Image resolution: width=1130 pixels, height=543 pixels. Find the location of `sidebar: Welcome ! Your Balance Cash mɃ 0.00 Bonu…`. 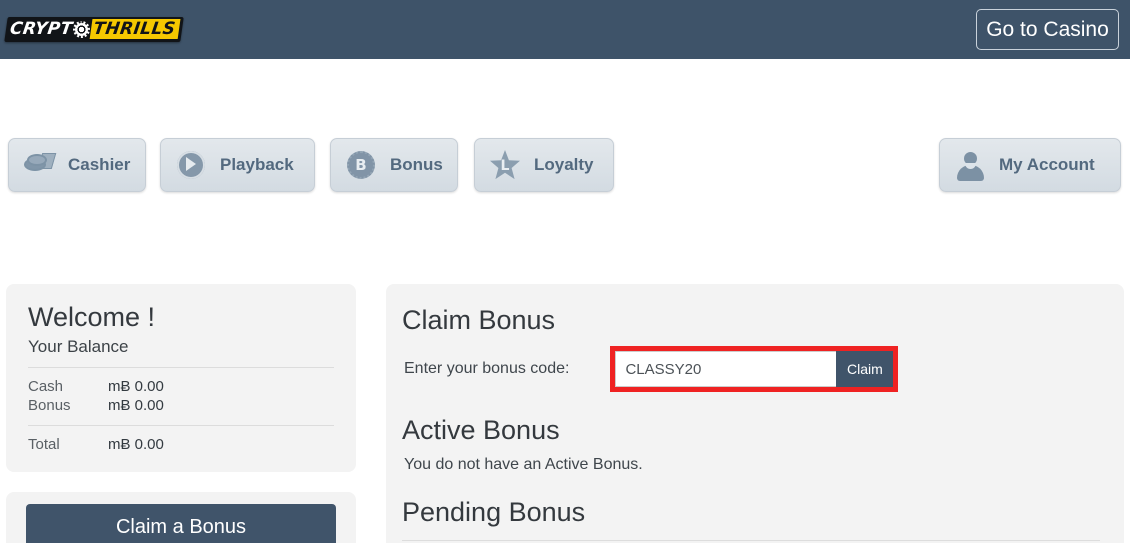

sidebar: Welcome ! Your Balance Cash mɃ 0.00 Bonu… is located at coordinates (181, 413).